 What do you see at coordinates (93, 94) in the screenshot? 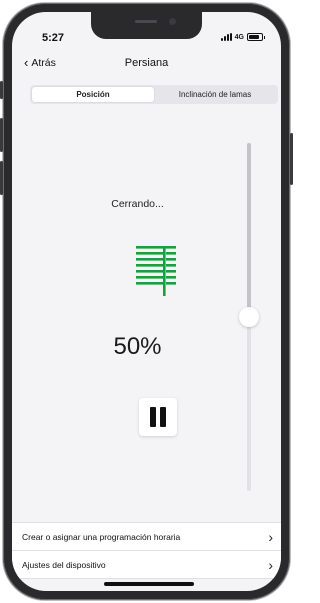
I see `tab-posicion: Posición` at bounding box center [93, 94].